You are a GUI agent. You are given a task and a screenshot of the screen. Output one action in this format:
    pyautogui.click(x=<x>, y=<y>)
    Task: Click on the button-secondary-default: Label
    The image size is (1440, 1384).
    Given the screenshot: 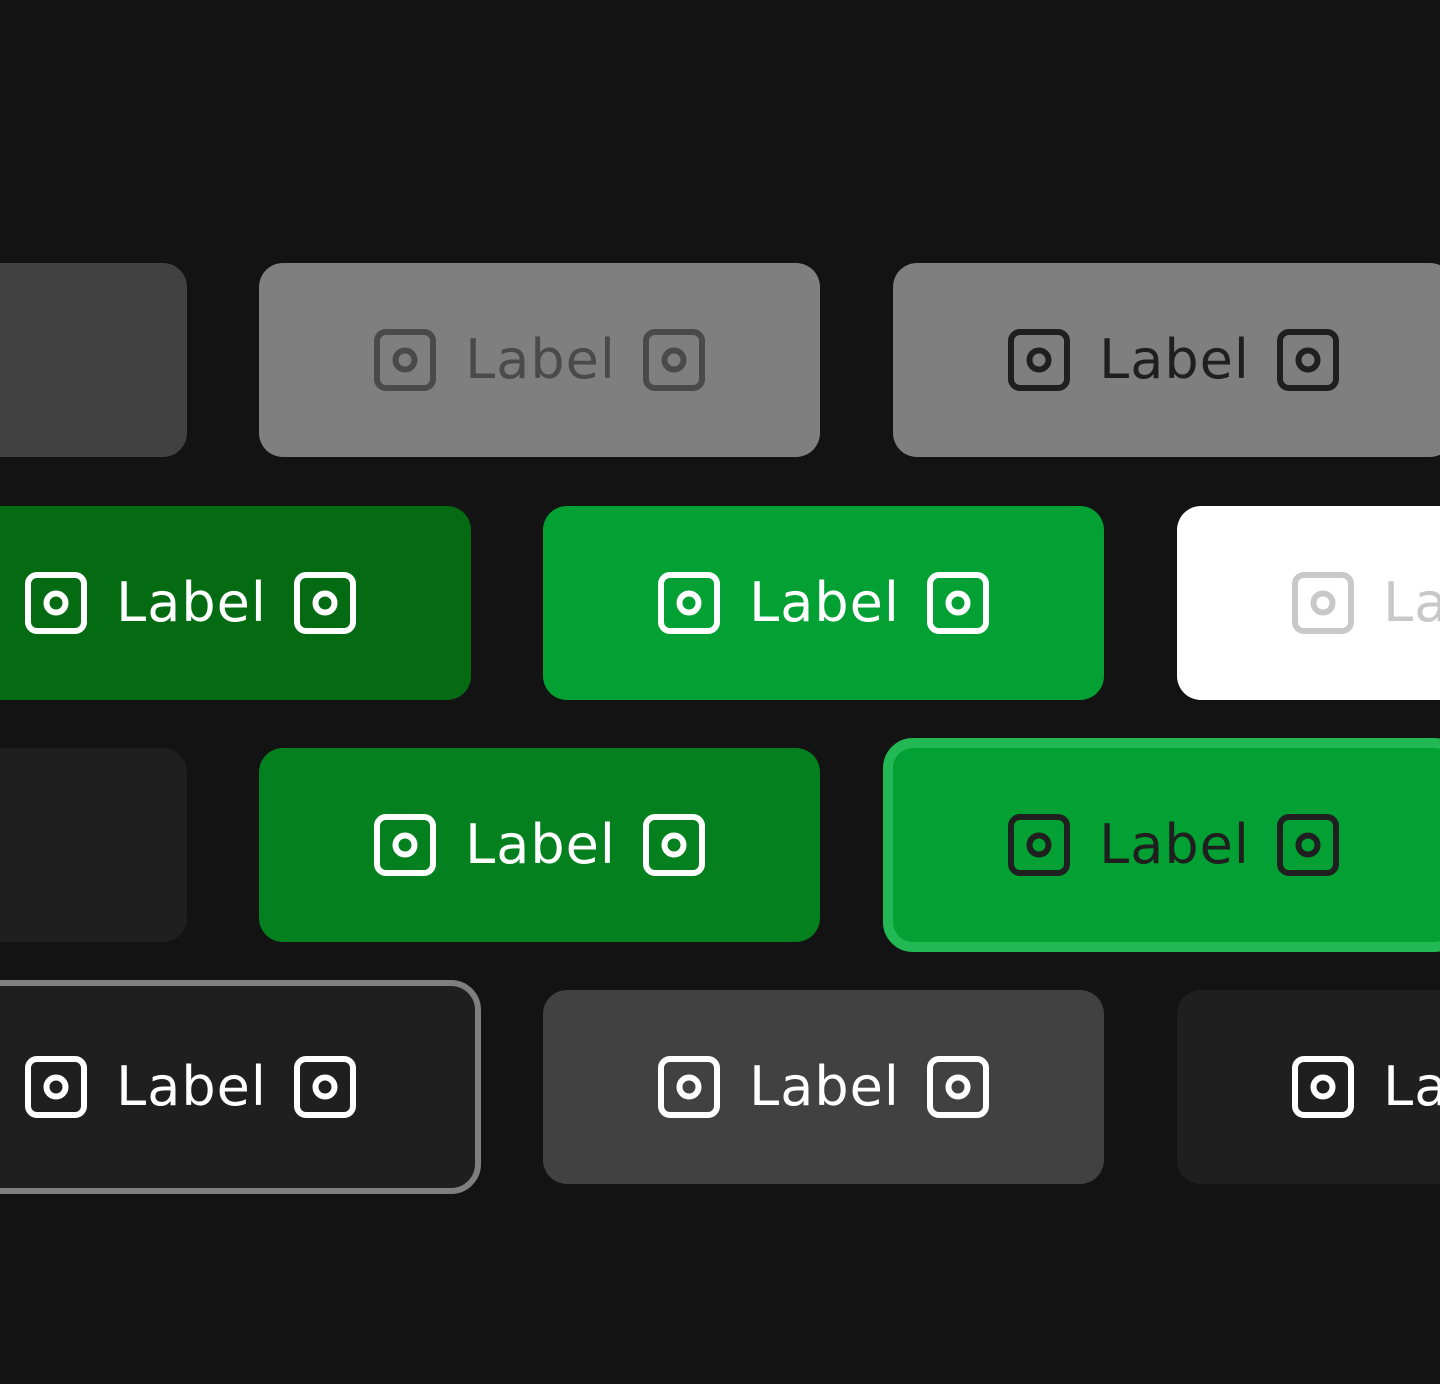 What is the action you would take?
    pyautogui.click(x=823, y=1087)
    